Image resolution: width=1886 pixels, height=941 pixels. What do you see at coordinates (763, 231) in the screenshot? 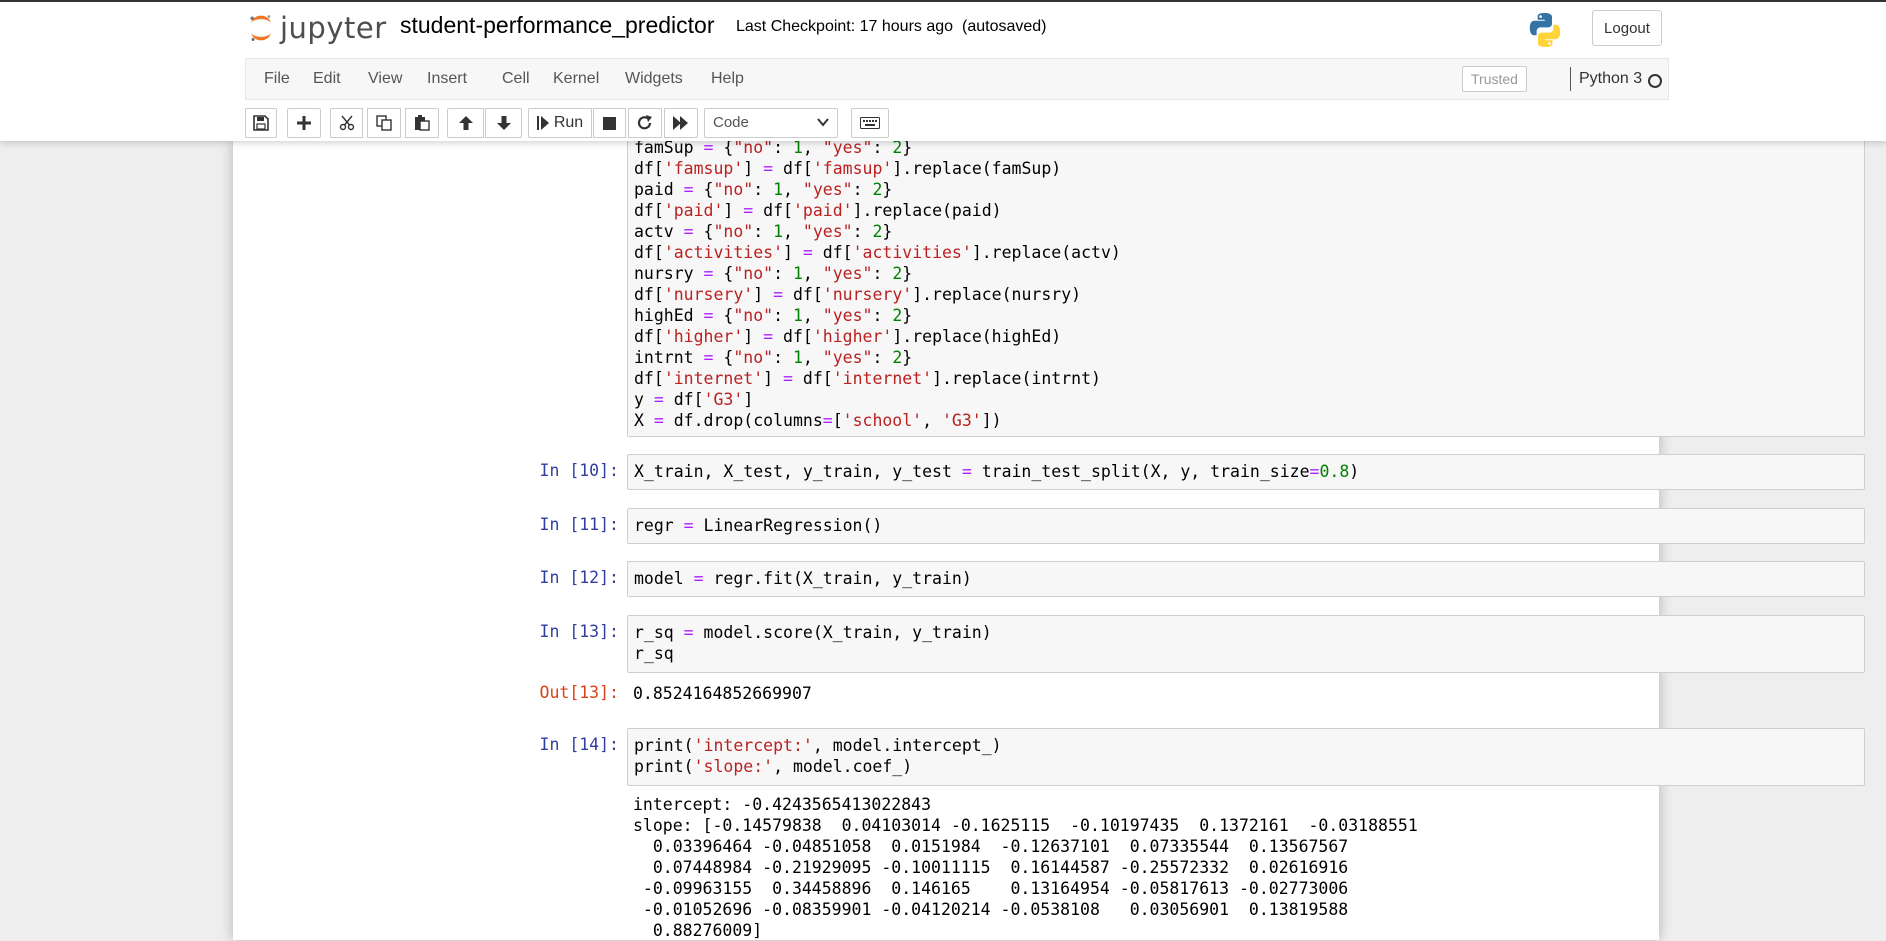
I see `code-line: actv = {"no": 1, "yes": 2}` at bounding box center [763, 231].